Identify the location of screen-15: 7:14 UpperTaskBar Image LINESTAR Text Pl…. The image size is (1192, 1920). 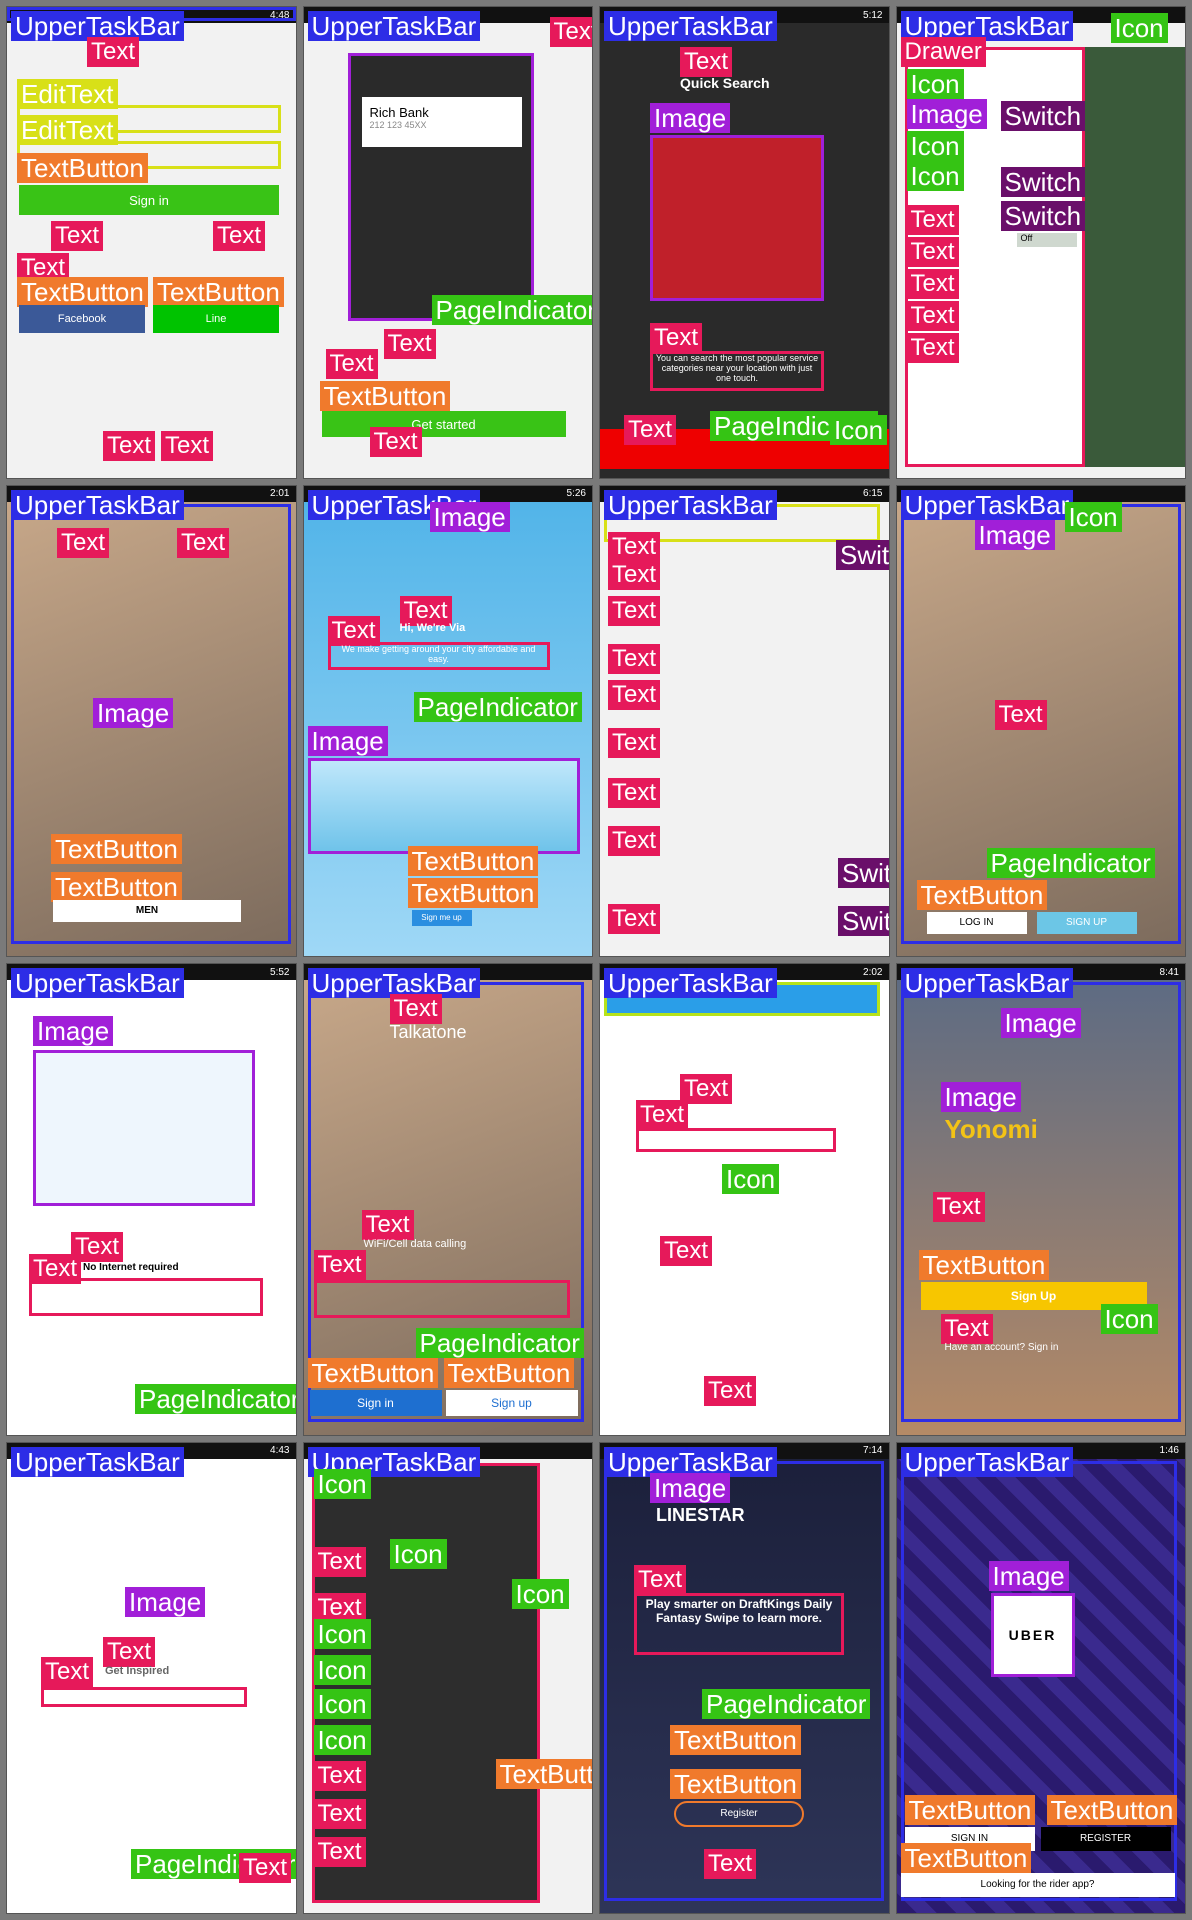
(744, 1677).